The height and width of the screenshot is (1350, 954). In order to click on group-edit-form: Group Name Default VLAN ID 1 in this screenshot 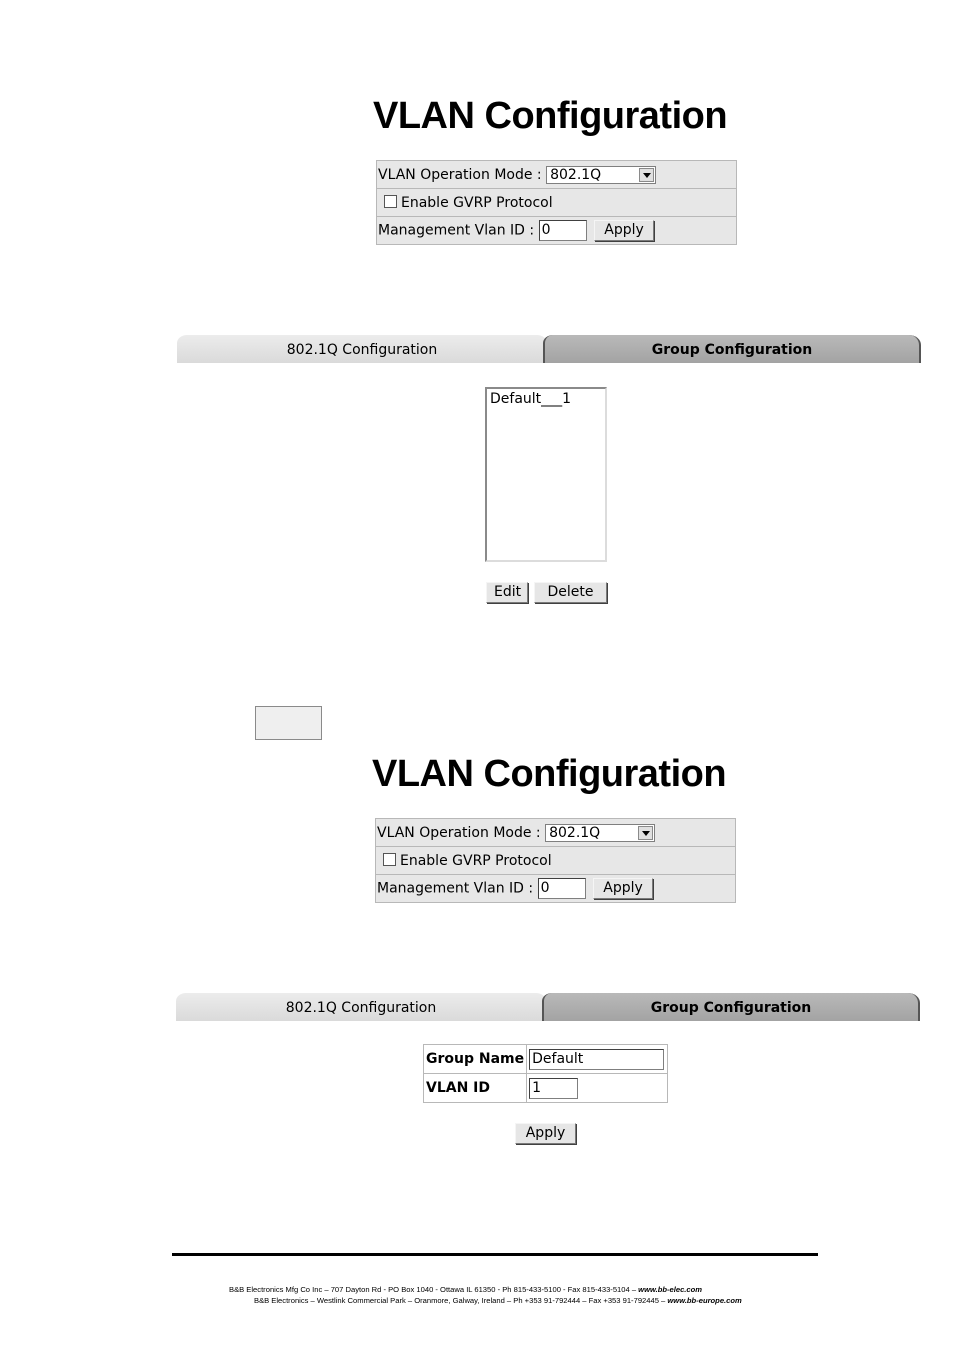, I will do `click(545, 1073)`.